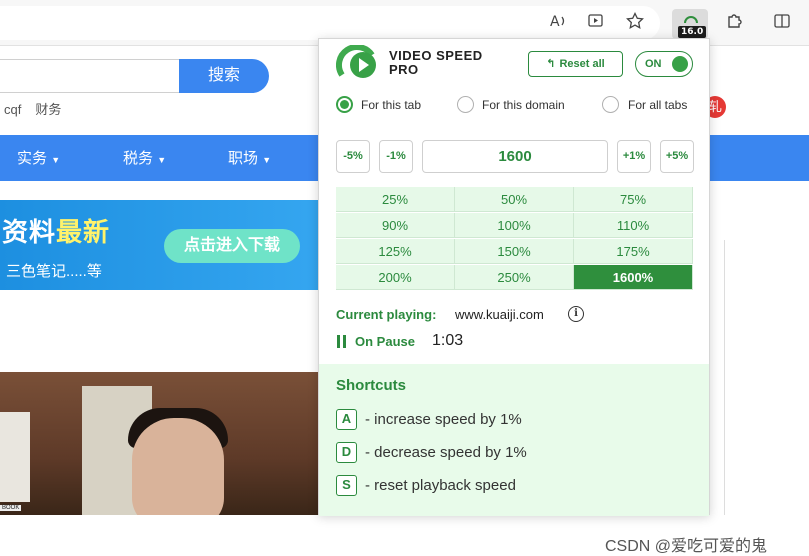 The image size is (809, 556). I want to click on speed-value-input: 1600, so click(515, 156).